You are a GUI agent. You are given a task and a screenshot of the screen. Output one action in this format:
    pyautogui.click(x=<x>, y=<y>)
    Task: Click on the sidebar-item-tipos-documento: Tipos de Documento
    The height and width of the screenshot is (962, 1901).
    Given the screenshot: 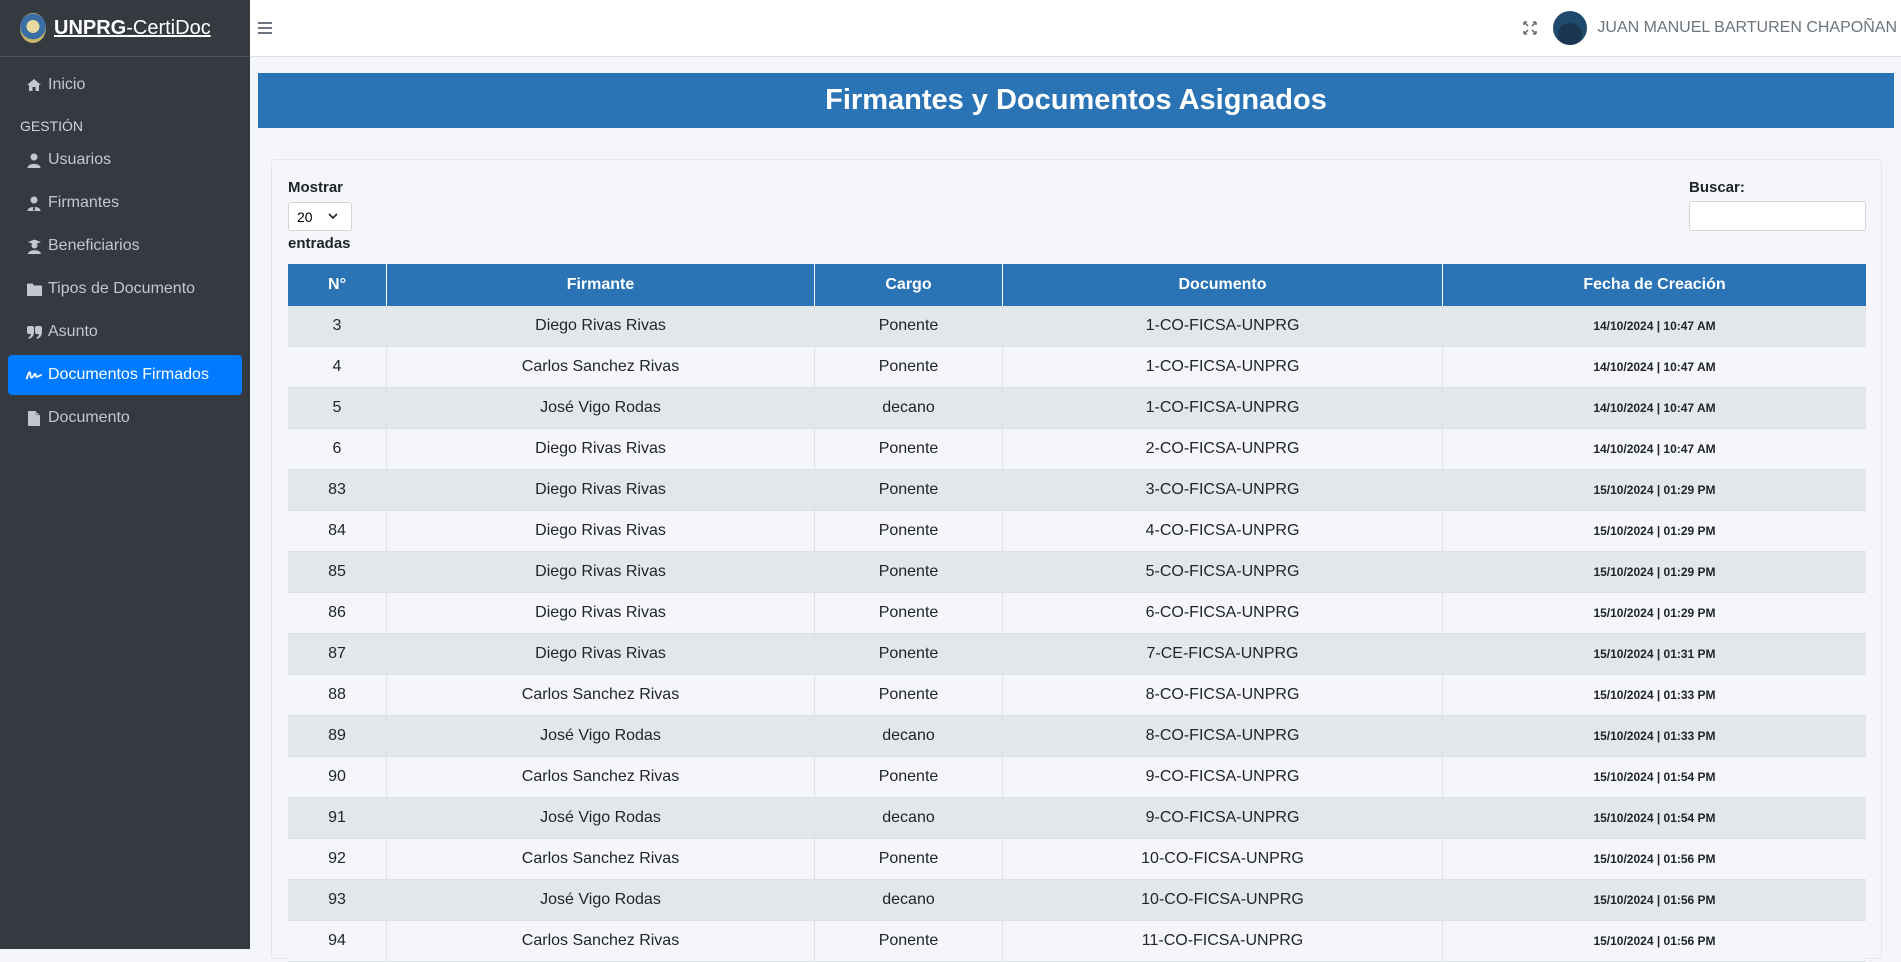 What is the action you would take?
    pyautogui.click(x=125, y=289)
    